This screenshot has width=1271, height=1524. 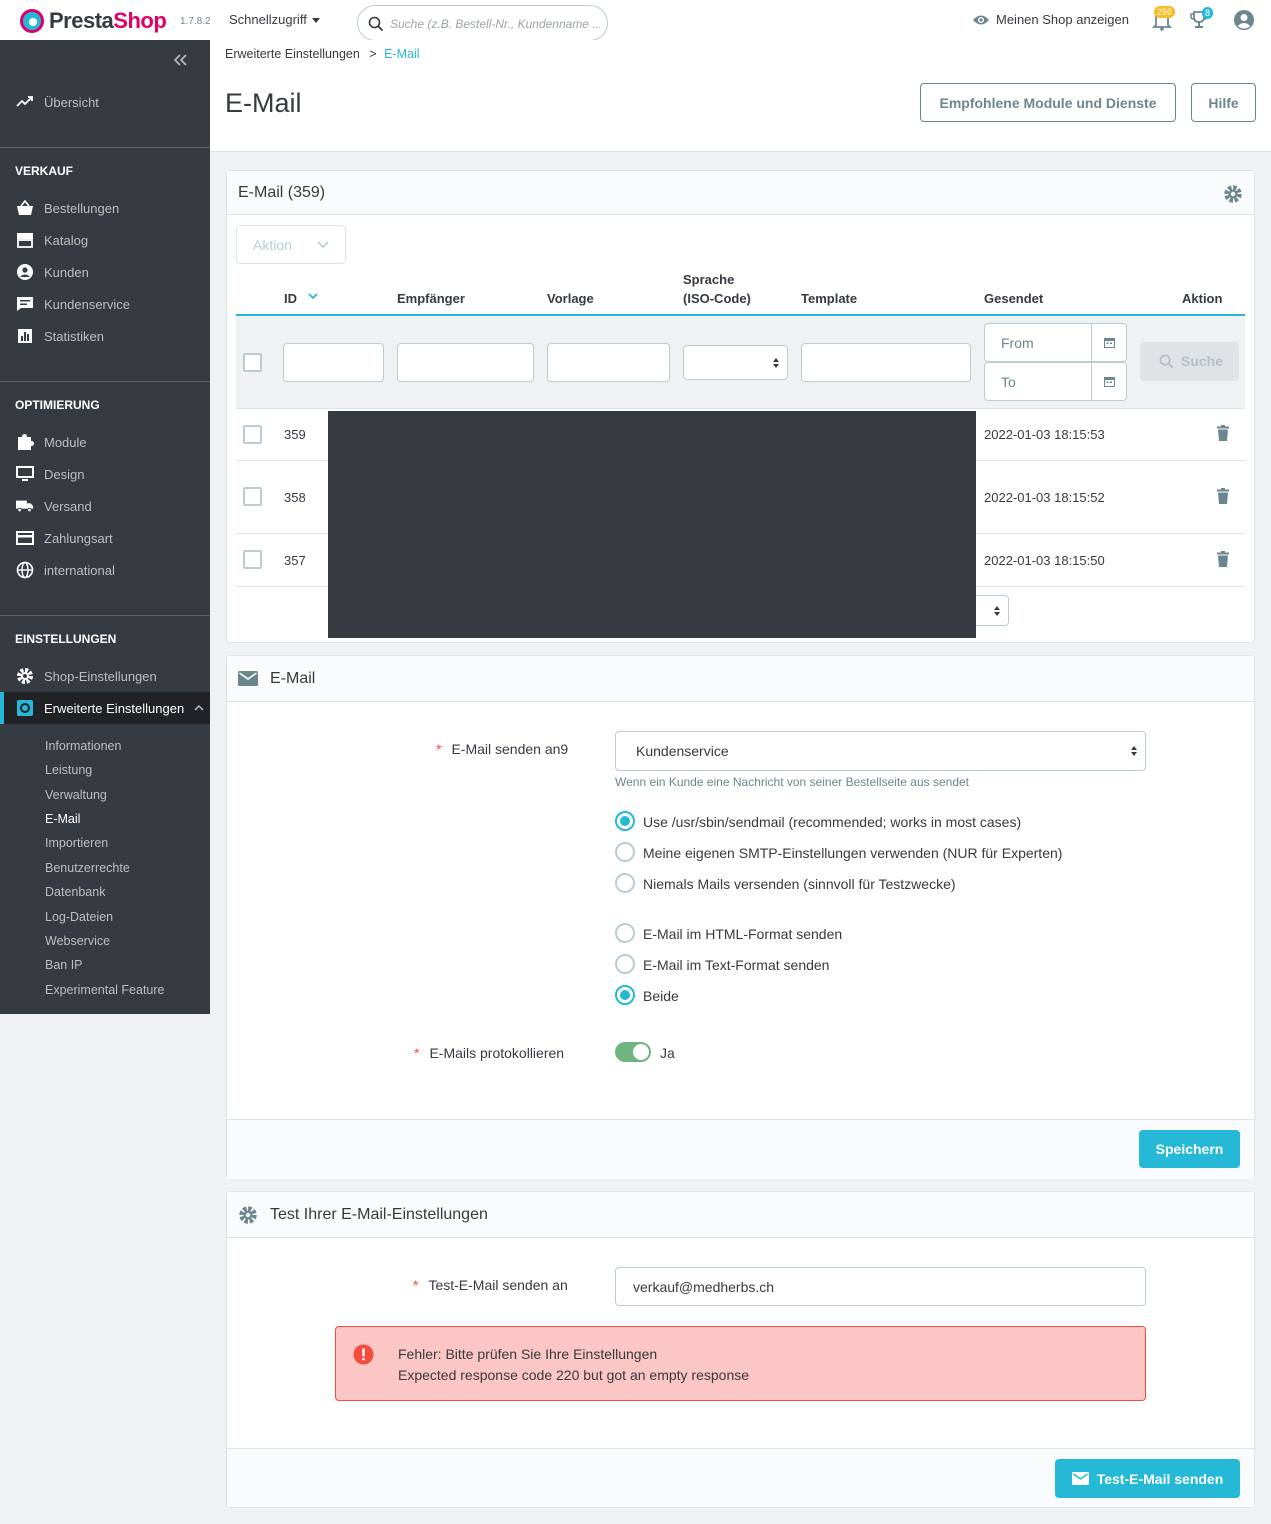 What do you see at coordinates (76, 795) in the screenshot?
I see `subnav-administration: Verwaltung` at bounding box center [76, 795].